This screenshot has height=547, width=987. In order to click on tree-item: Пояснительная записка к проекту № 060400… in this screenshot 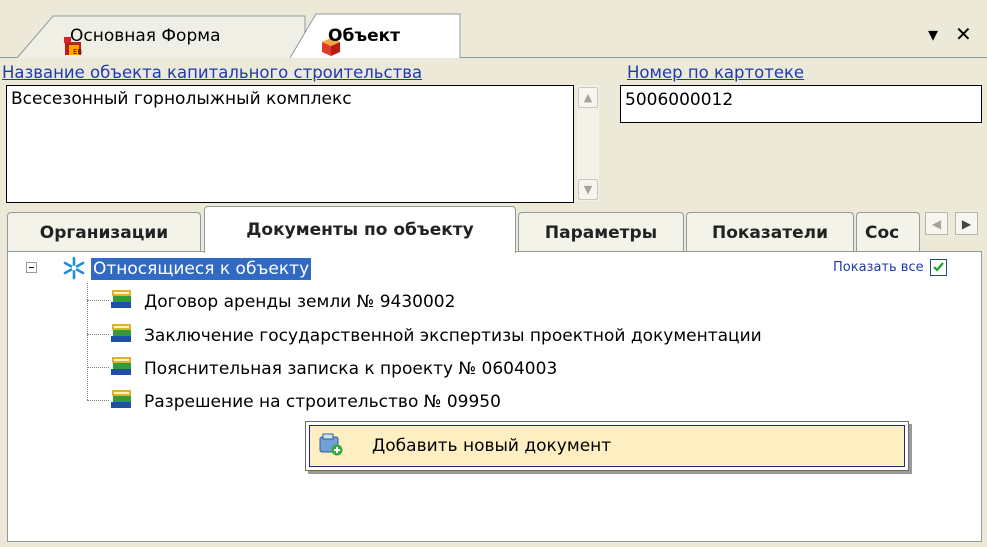, I will do `click(333, 368)`.